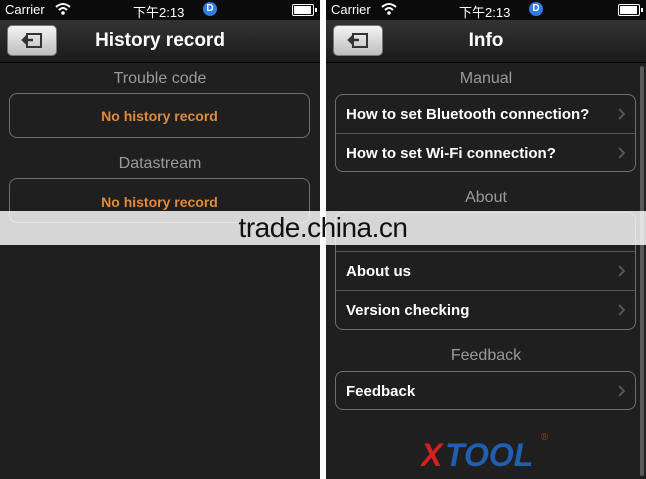 This screenshot has height=479, width=646. I want to click on page-title: Info, so click(486, 40).